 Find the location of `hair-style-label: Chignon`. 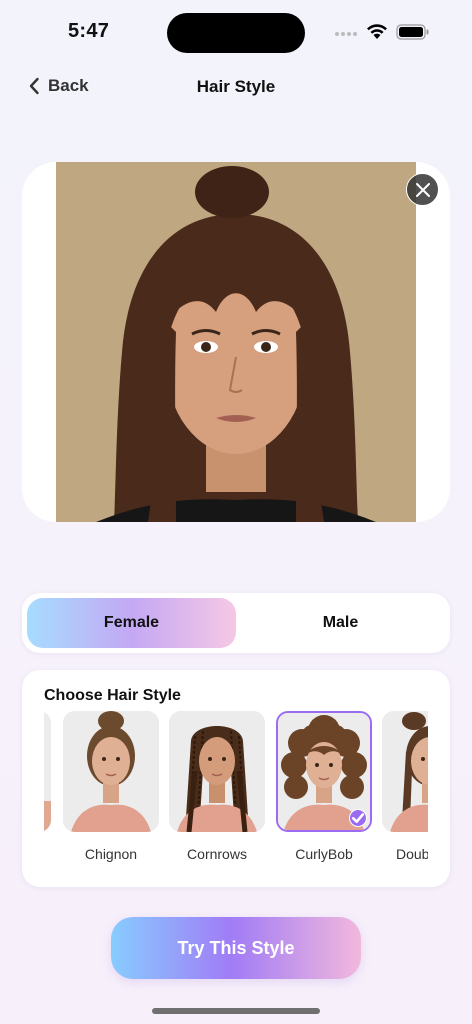

hair-style-label: Chignon is located at coordinates (111, 854).